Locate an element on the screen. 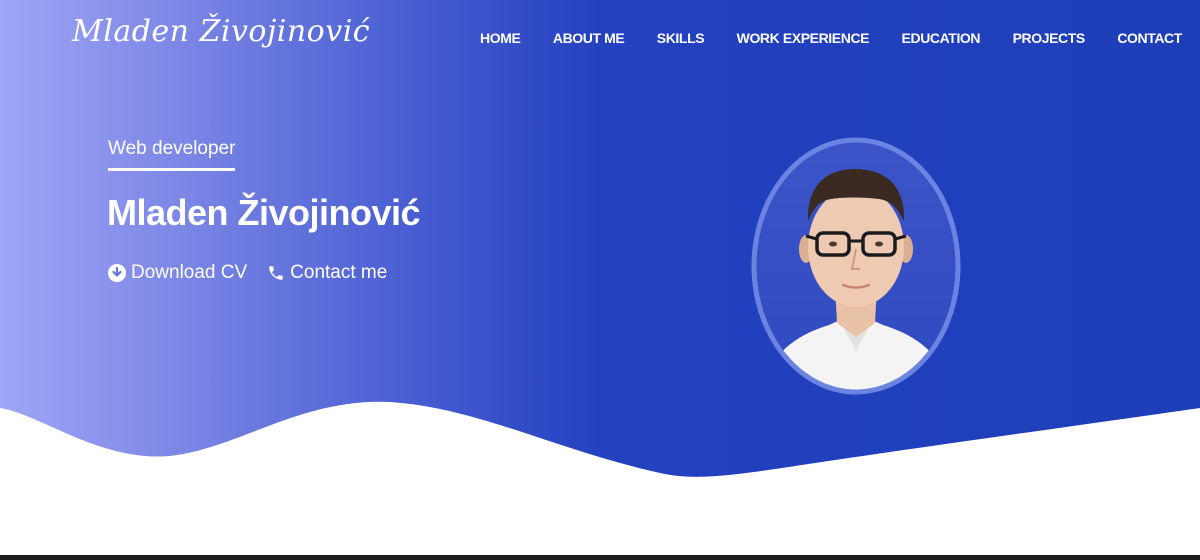 Image resolution: width=1200 pixels, height=560 pixels. profile-photo is located at coordinates (856, 266).